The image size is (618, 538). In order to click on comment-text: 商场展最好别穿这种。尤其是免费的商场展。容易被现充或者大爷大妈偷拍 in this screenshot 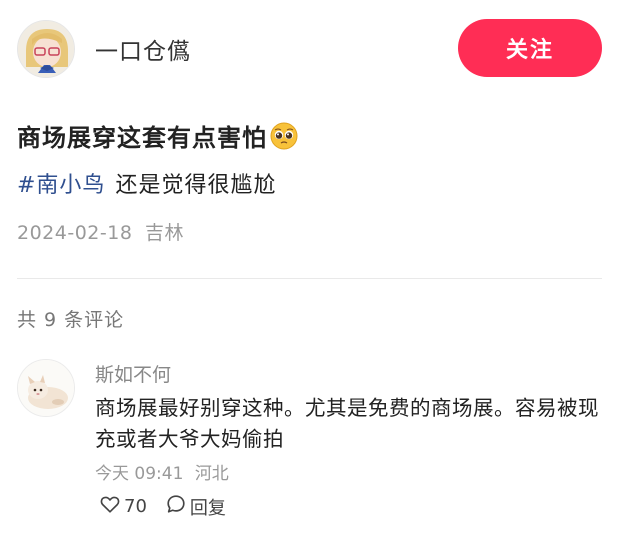, I will do `click(347, 423)`.